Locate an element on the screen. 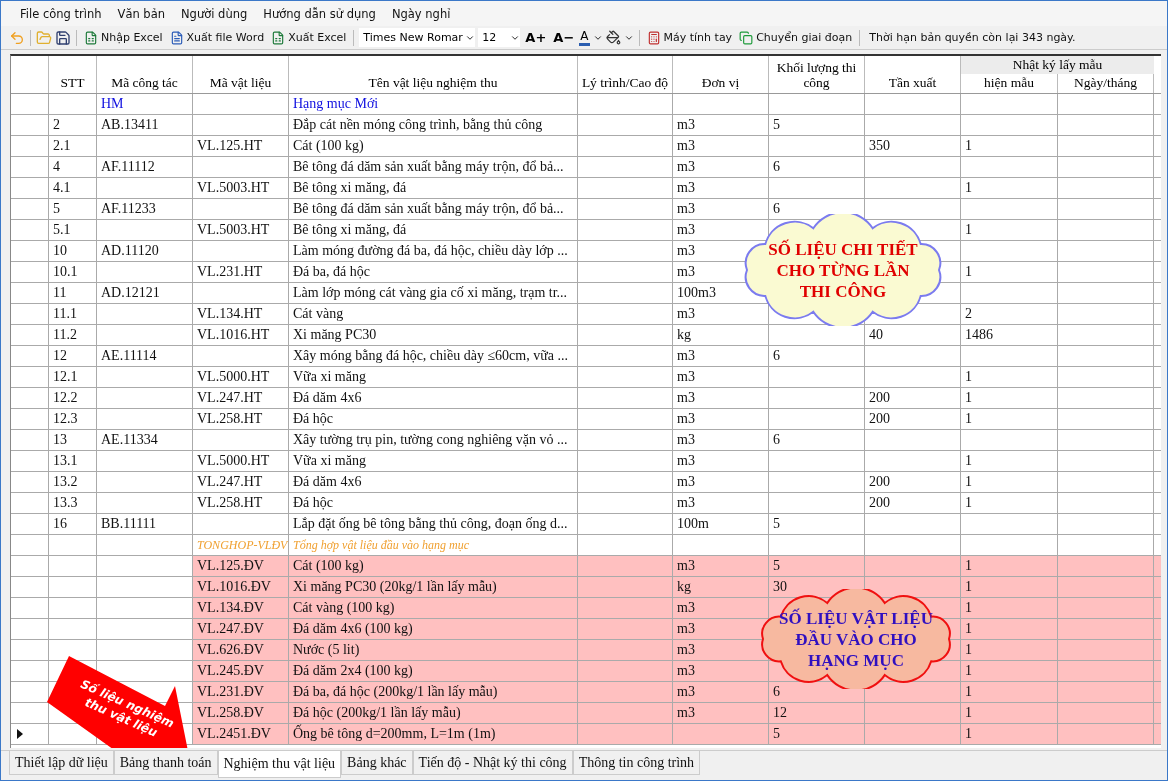 The width and height of the screenshot is (1168, 781). column-header: Khối lượng thi công is located at coordinates (817, 74).